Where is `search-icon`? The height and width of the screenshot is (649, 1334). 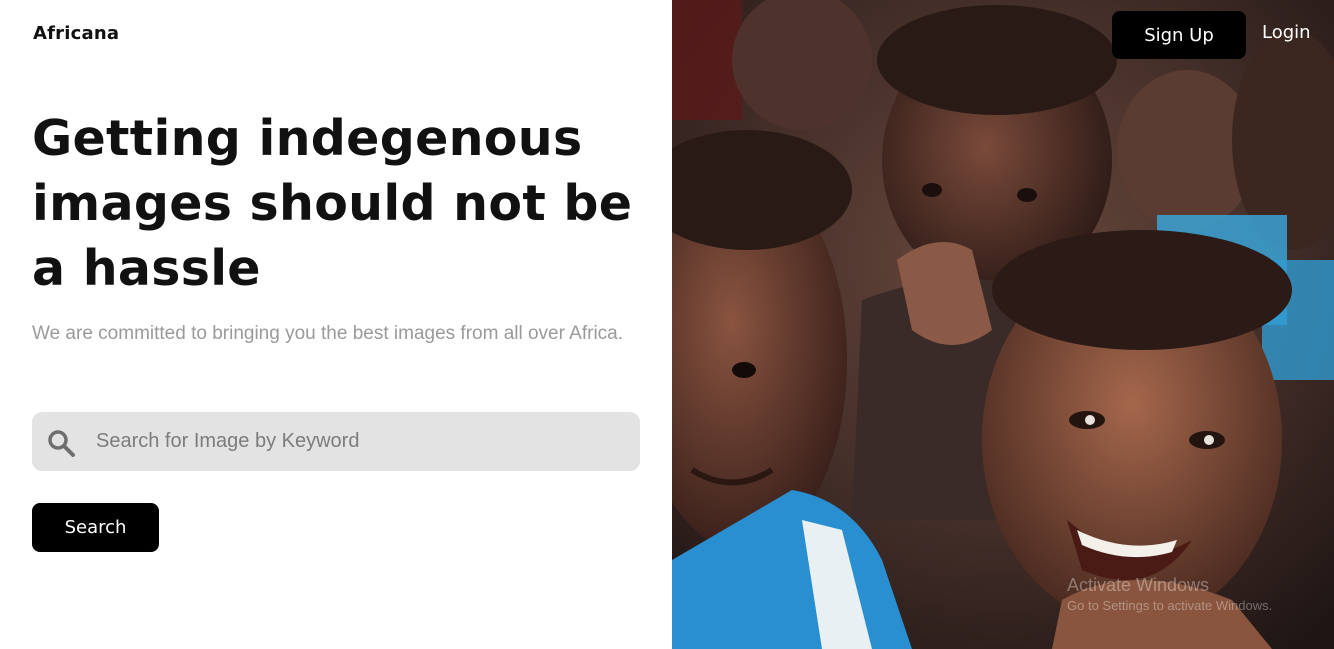 search-icon is located at coordinates (61, 443).